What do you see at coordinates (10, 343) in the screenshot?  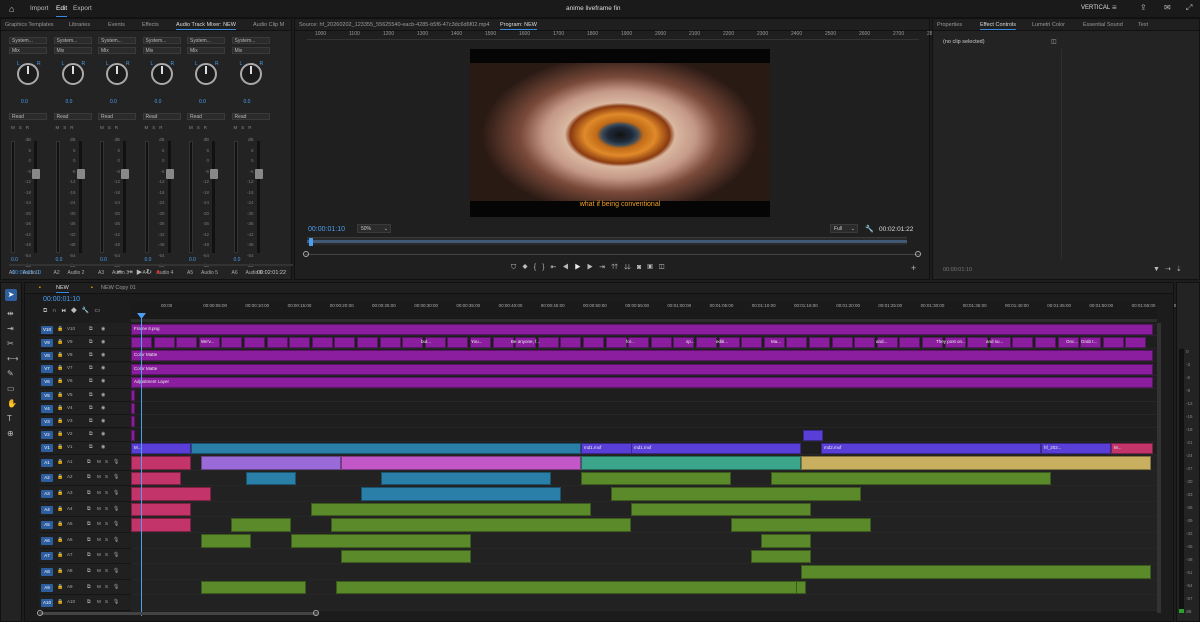 I see `razor-icon: ✂` at bounding box center [10, 343].